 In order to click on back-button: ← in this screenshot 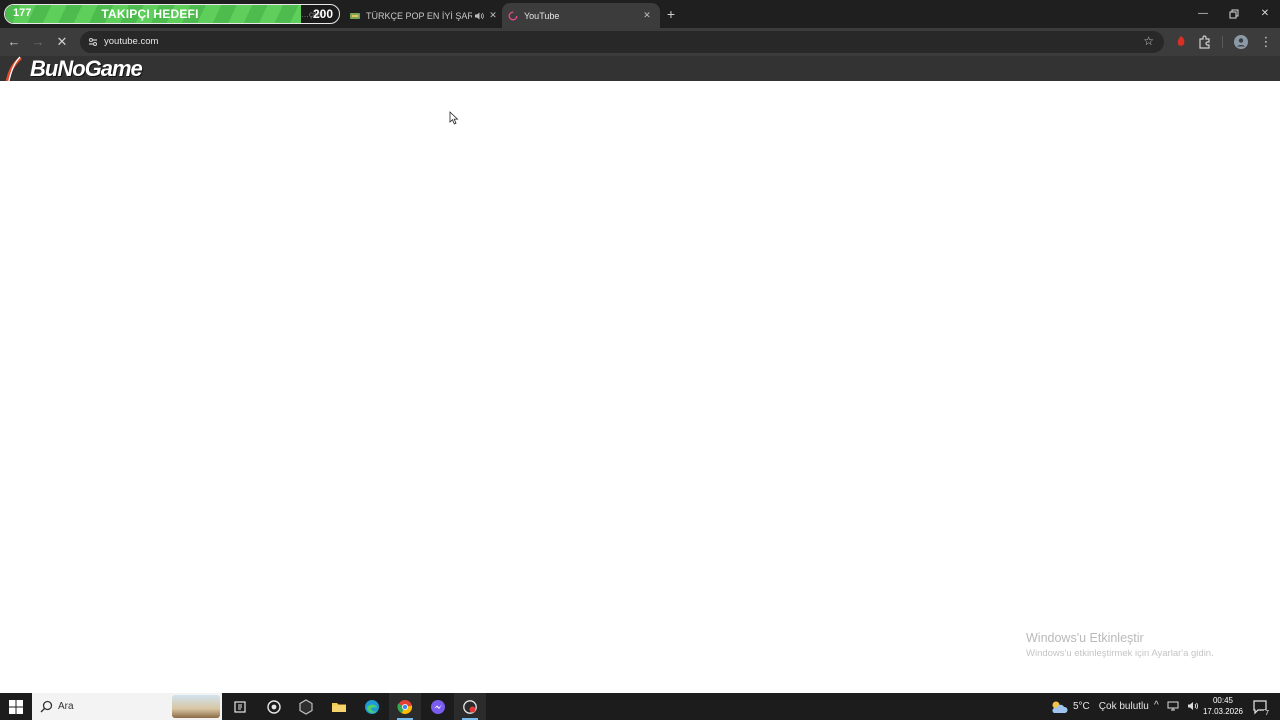, I will do `click(14, 42)`.